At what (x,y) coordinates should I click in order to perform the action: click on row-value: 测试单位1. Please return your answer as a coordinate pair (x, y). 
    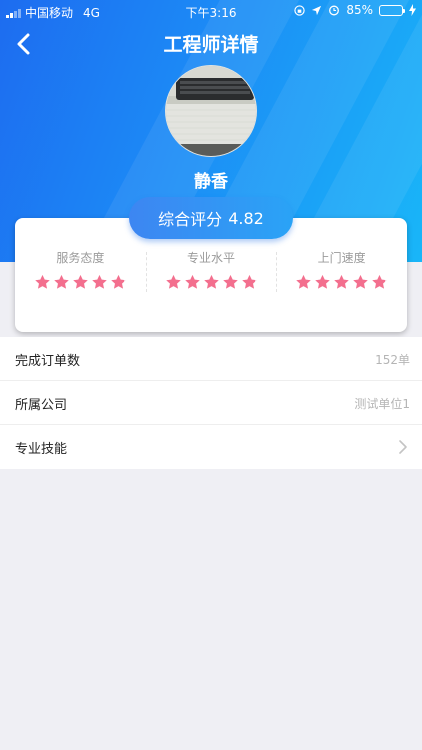
    Looking at the image, I should click on (382, 404).